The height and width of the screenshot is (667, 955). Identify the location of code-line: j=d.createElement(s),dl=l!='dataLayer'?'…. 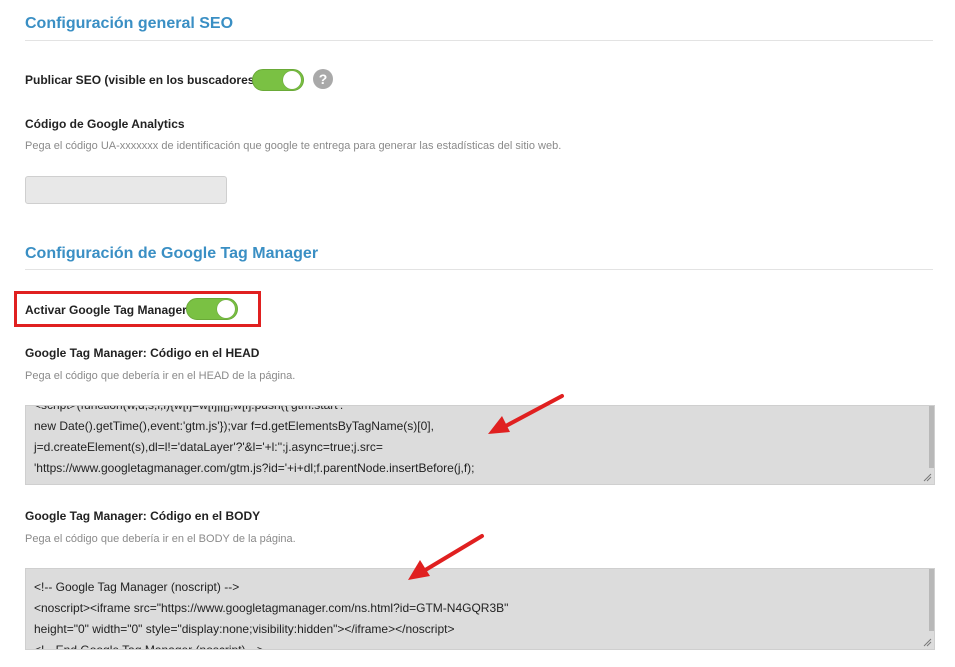
(208, 447).